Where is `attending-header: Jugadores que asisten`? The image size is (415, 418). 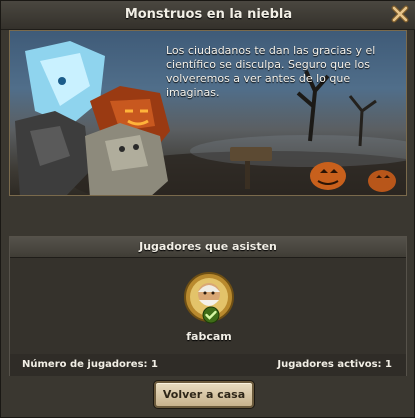
attending-header: Jugadores que asisten is located at coordinates (208, 247).